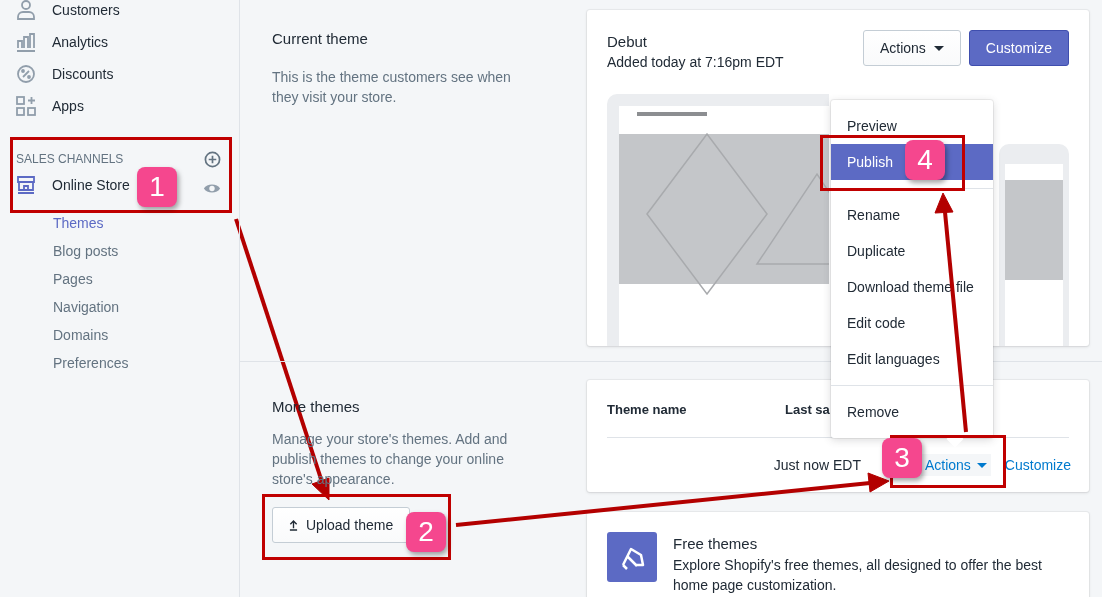 This screenshot has height=597, width=1102. What do you see at coordinates (70, 159) in the screenshot?
I see `section-heading: SALES CHANNELS` at bounding box center [70, 159].